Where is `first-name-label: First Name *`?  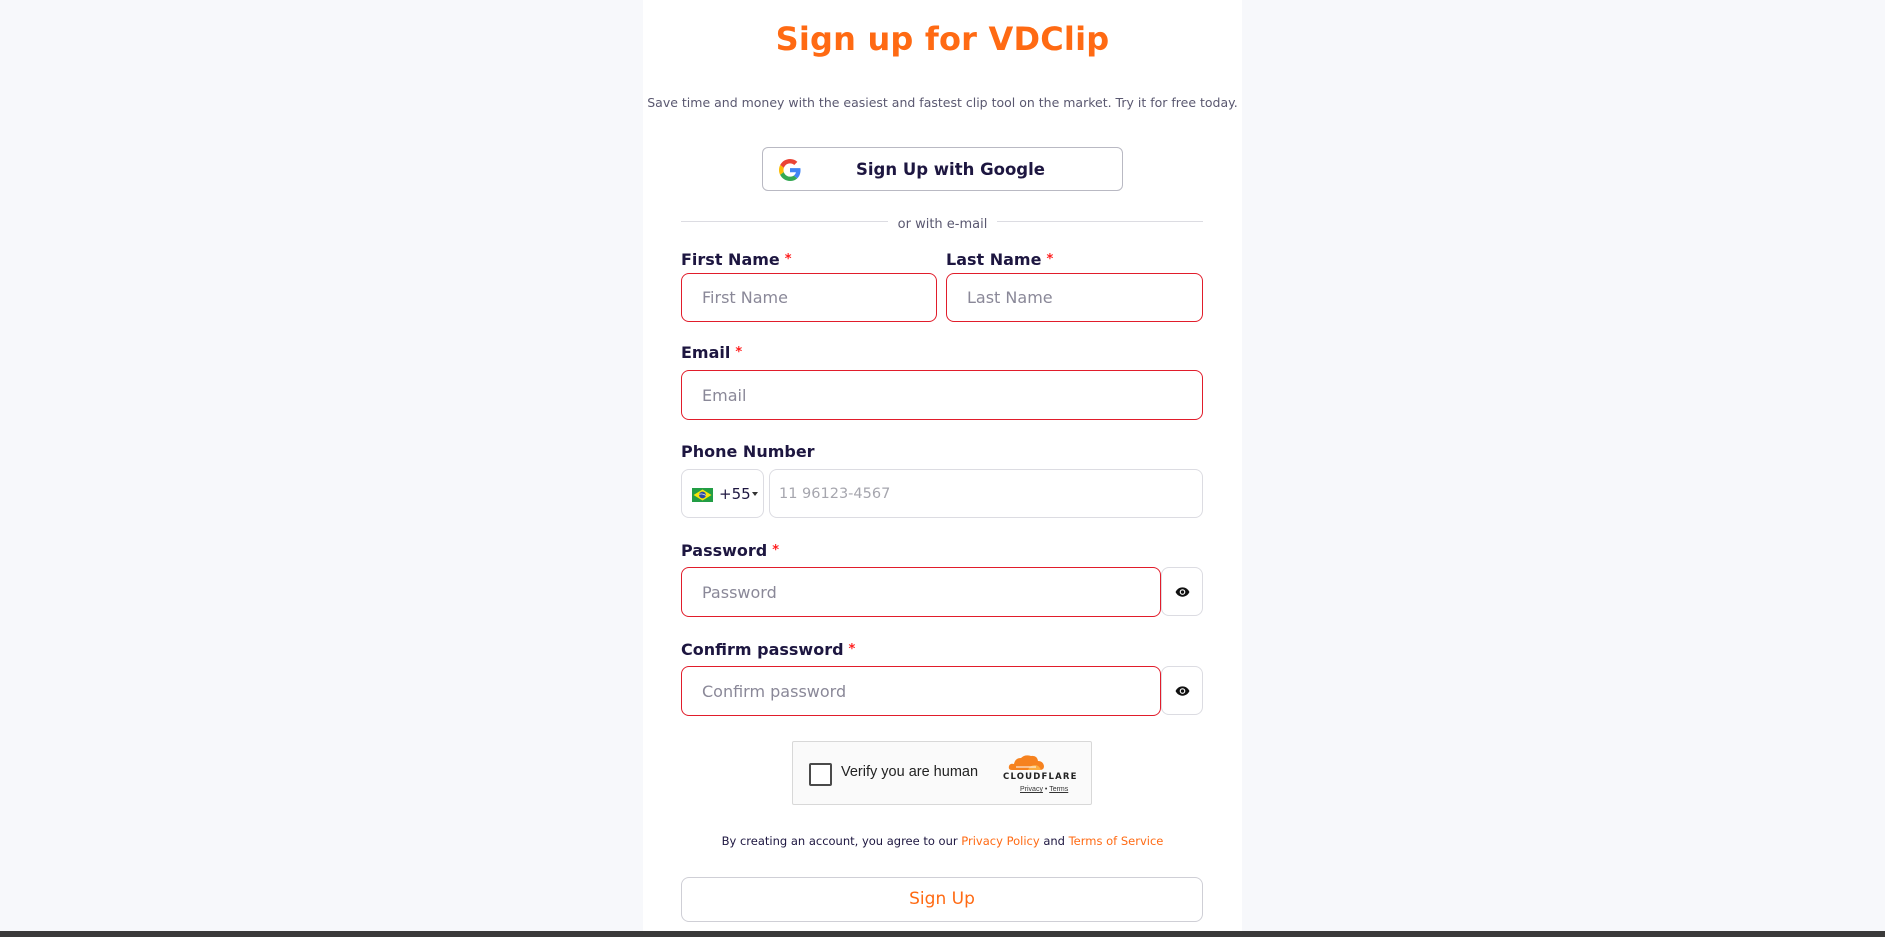
first-name-label: First Name * is located at coordinates (736, 259).